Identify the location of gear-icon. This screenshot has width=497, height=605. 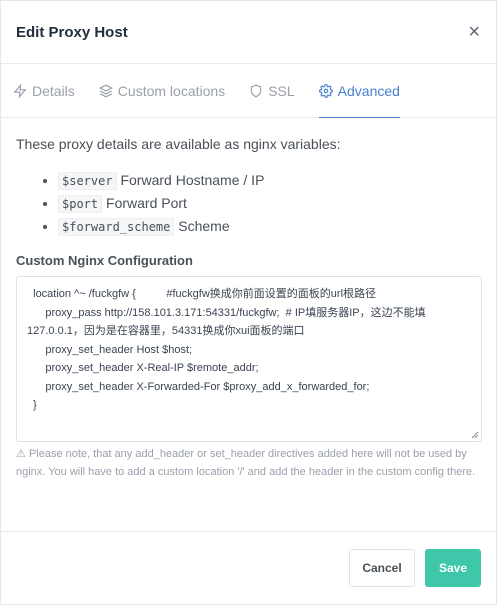
(325, 90).